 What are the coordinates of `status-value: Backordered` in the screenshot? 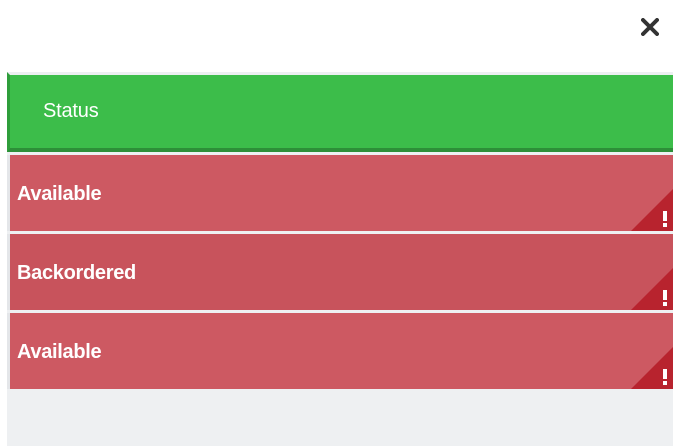 It's located at (76, 273).